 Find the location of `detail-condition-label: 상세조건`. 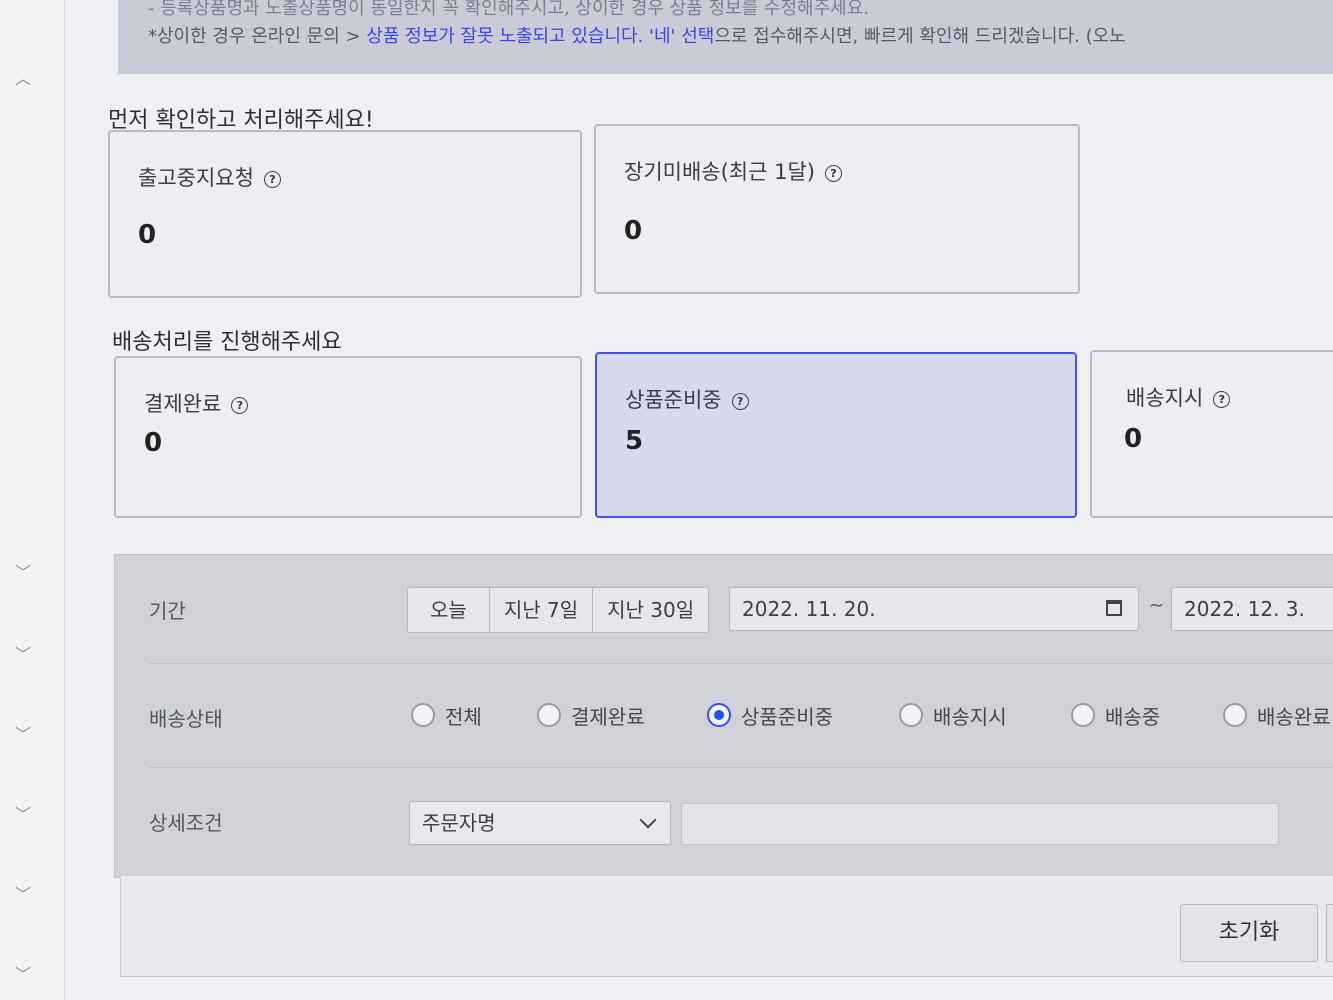

detail-condition-label: 상세조건 is located at coordinates (186, 823).